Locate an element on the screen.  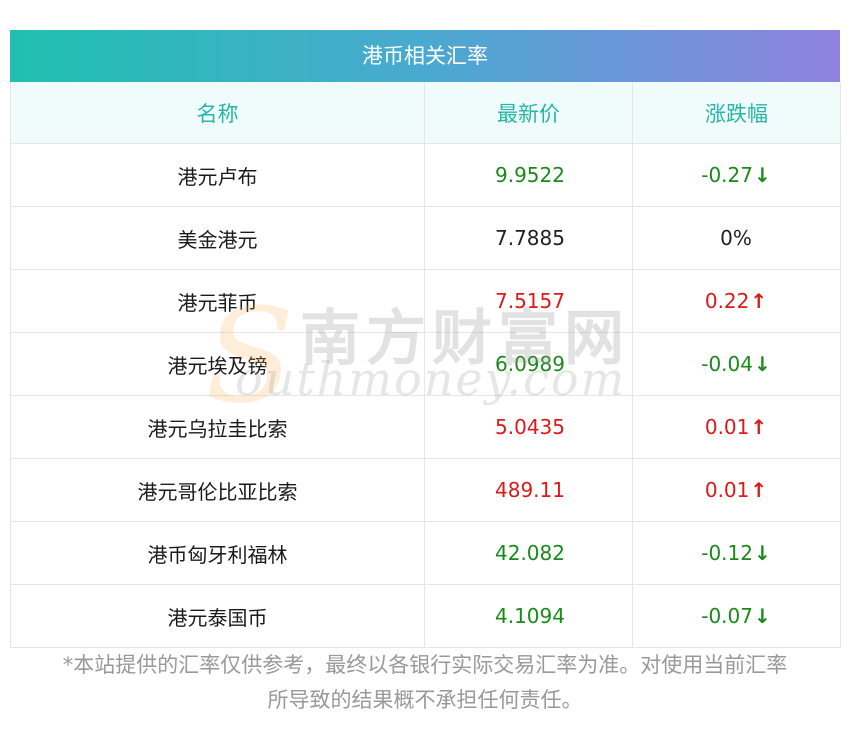
currency-pair-name: 港元哥伦比亚比索 is located at coordinates (217, 490).